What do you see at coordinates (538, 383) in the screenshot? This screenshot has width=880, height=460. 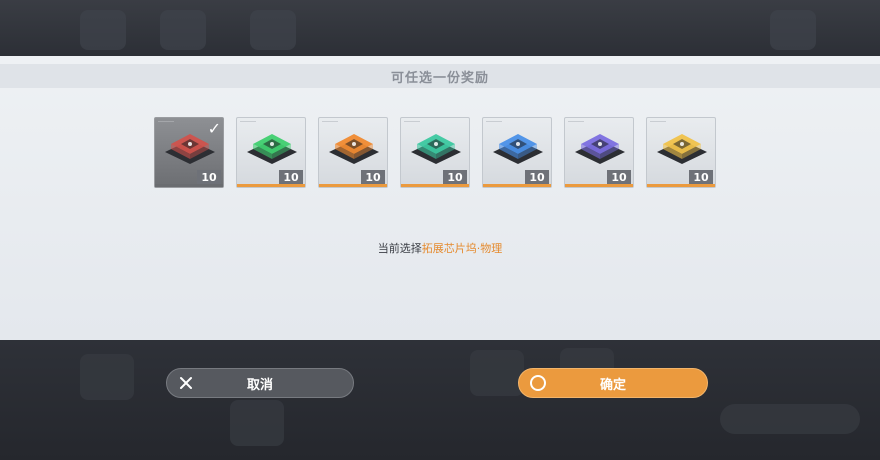 I see `circle-icon` at bounding box center [538, 383].